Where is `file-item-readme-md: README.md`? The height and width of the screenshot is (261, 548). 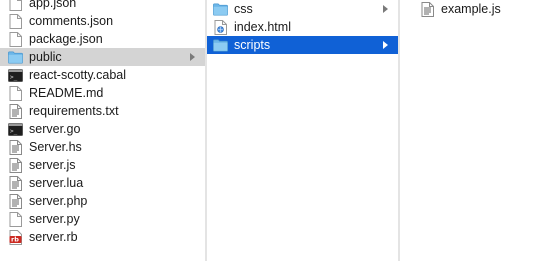
file-item-readme-md: README.md is located at coordinates (102, 93).